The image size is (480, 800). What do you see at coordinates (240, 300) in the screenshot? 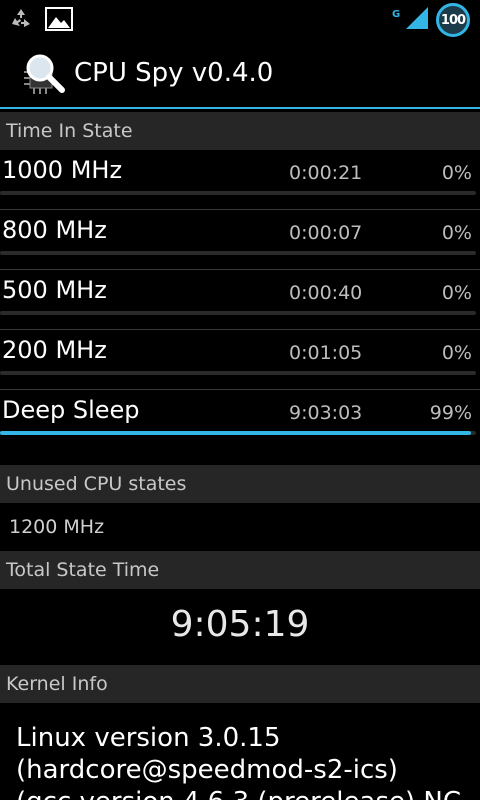
I see `state-row: 500 MHz 0:00:40 0%` at bounding box center [240, 300].